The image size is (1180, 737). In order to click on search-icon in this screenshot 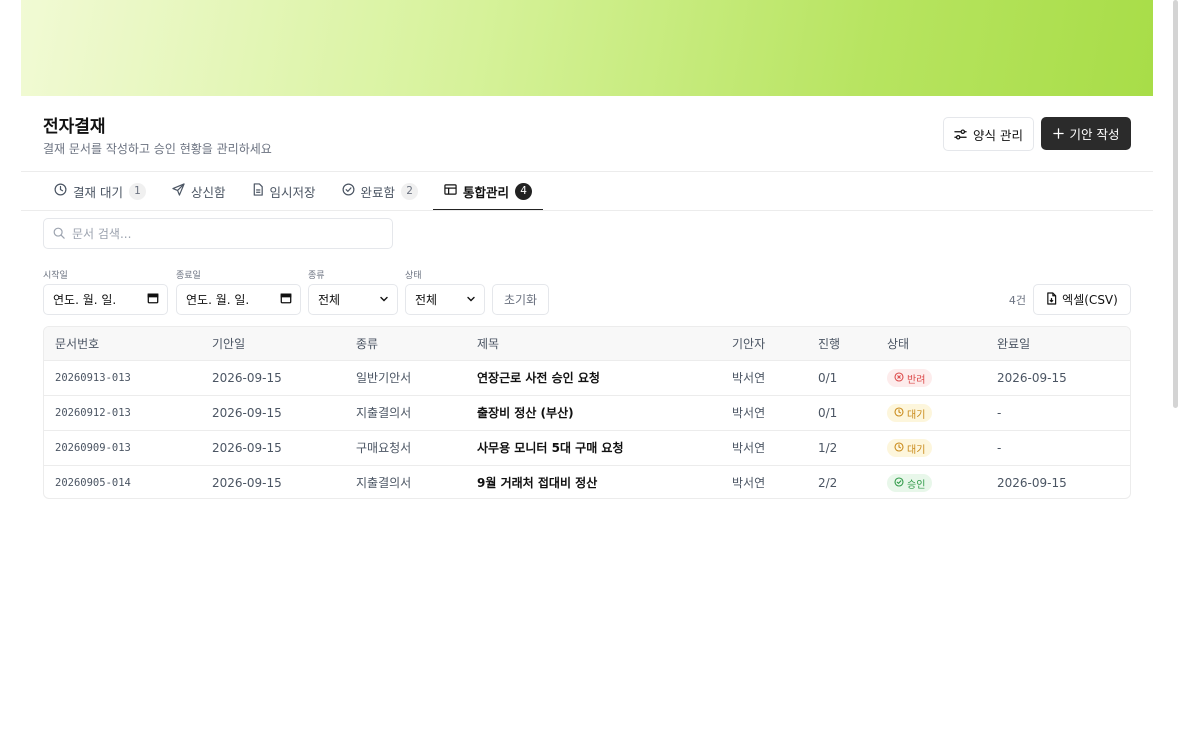, I will do `click(59, 233)`.